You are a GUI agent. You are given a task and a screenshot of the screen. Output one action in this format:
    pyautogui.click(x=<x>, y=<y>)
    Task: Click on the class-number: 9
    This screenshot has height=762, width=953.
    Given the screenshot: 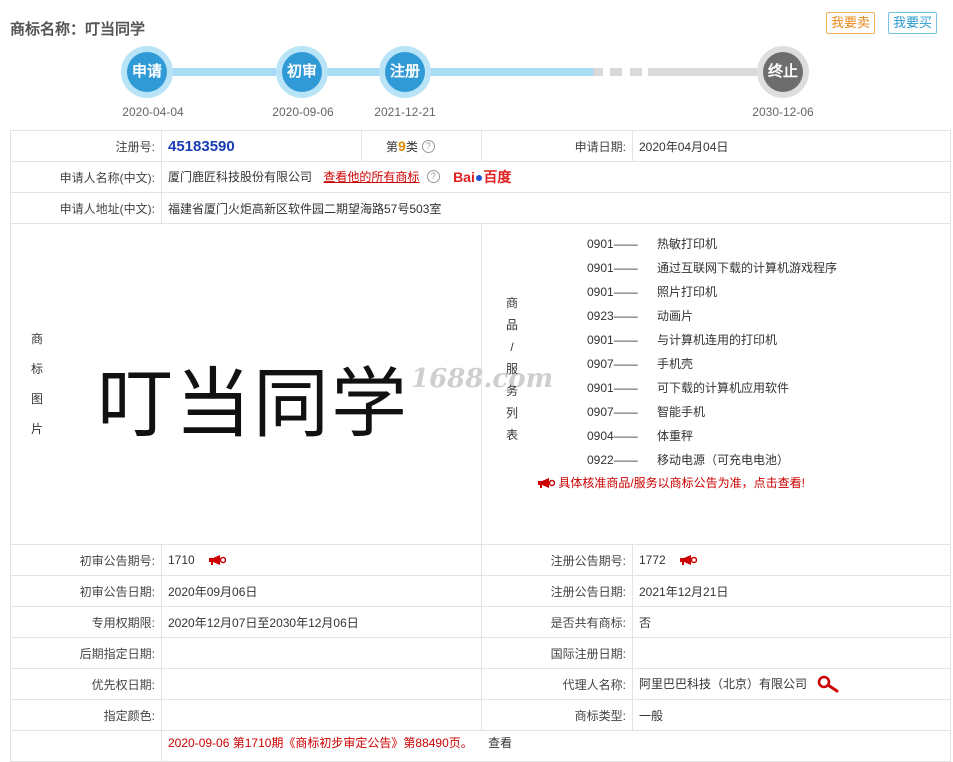 What is the action you would take?
    pyautogui.click(x=402, y=145)
    